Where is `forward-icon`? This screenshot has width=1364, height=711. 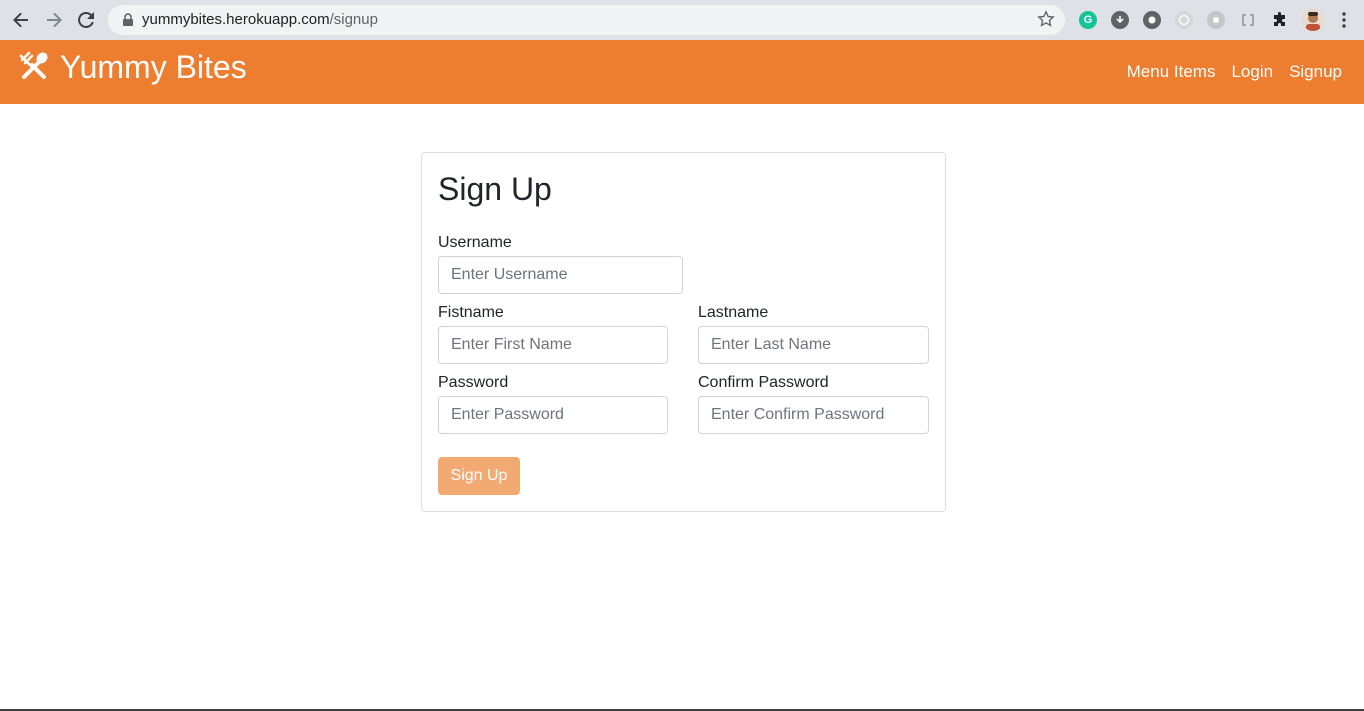
forward-icon is located at coordinates (54, 20).